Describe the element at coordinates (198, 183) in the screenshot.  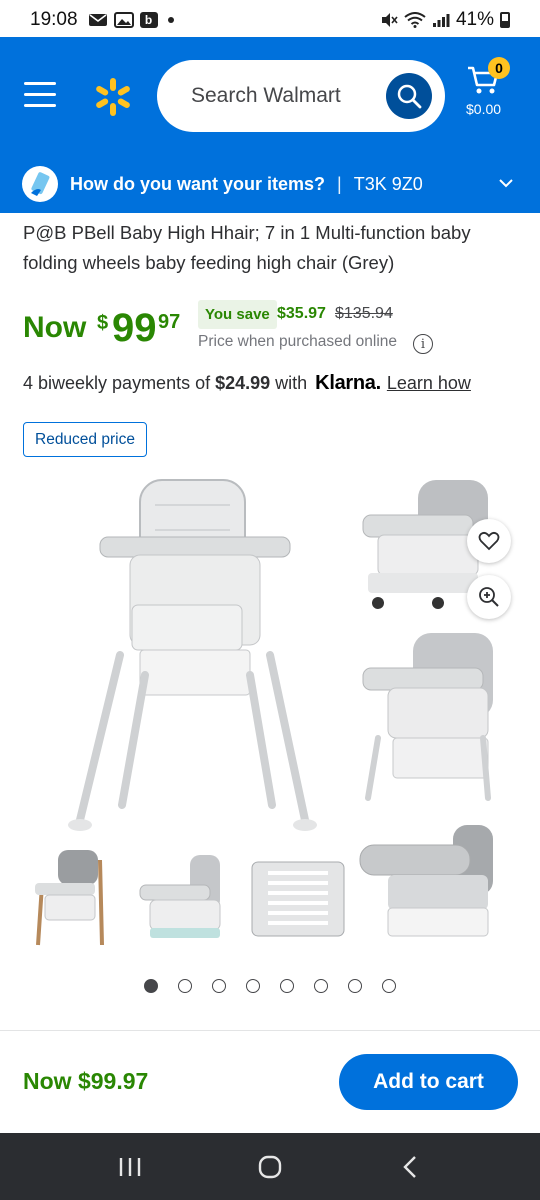
I see `delivery-question: How do you want your items?` at that location.